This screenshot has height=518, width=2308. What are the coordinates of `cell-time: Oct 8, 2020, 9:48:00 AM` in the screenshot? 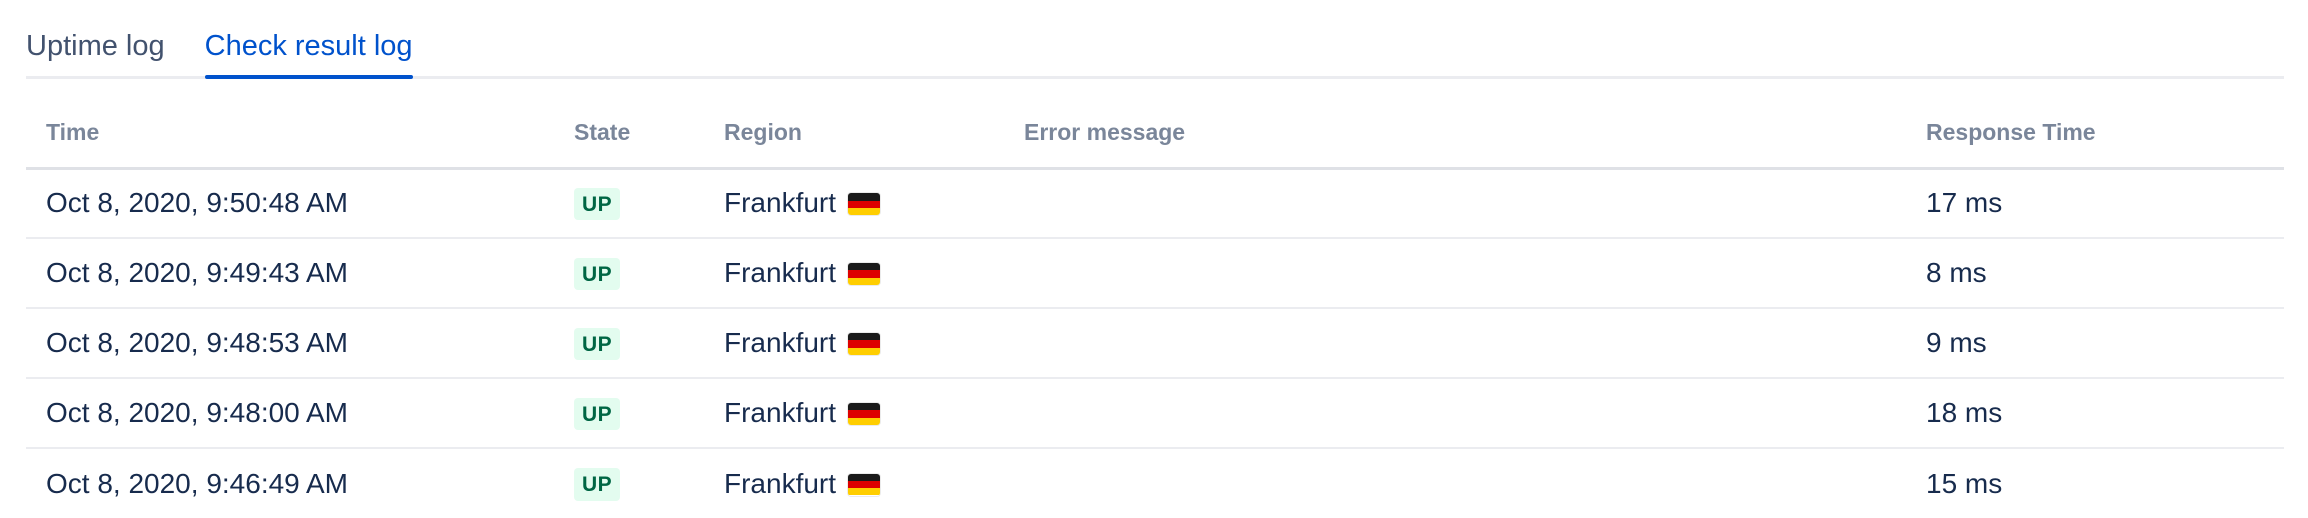 It's located at (290, 413).